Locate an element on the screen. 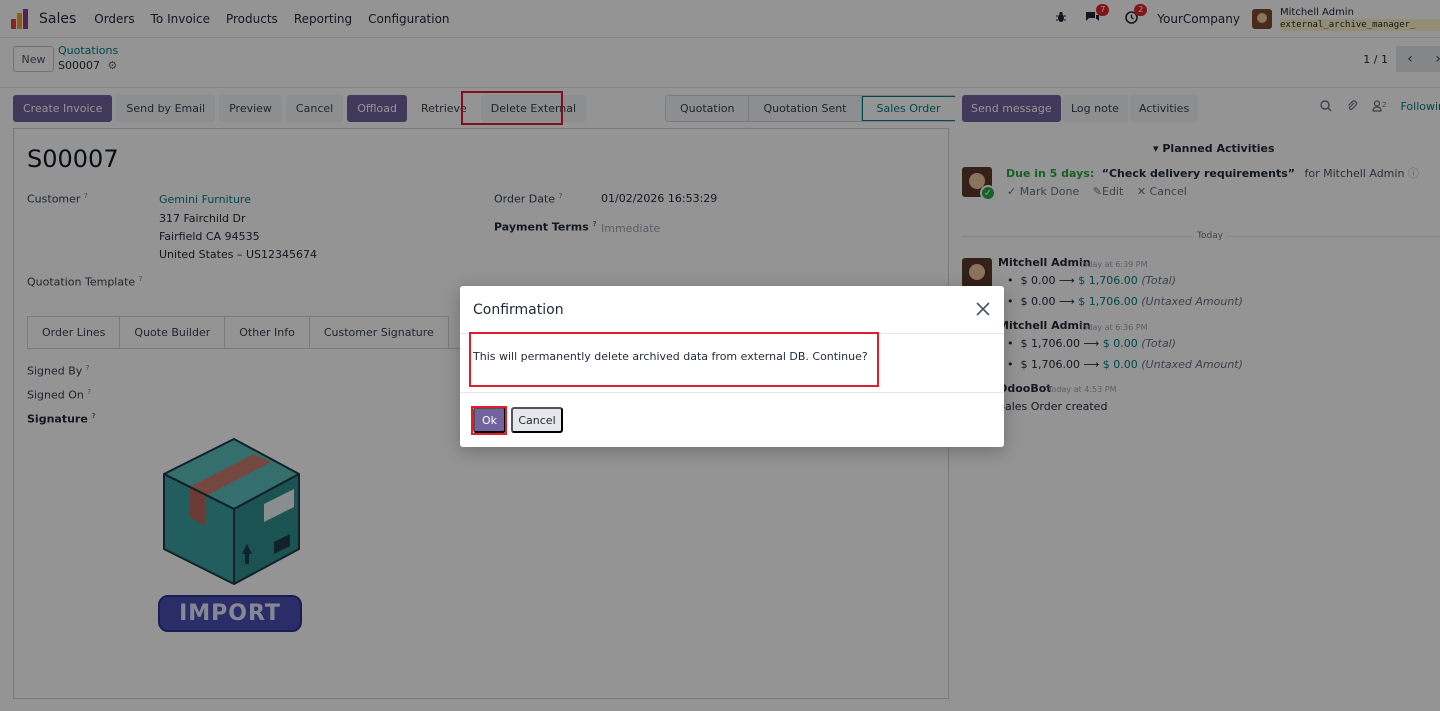  ok-button: Ok is located at coordinates (489, 420).